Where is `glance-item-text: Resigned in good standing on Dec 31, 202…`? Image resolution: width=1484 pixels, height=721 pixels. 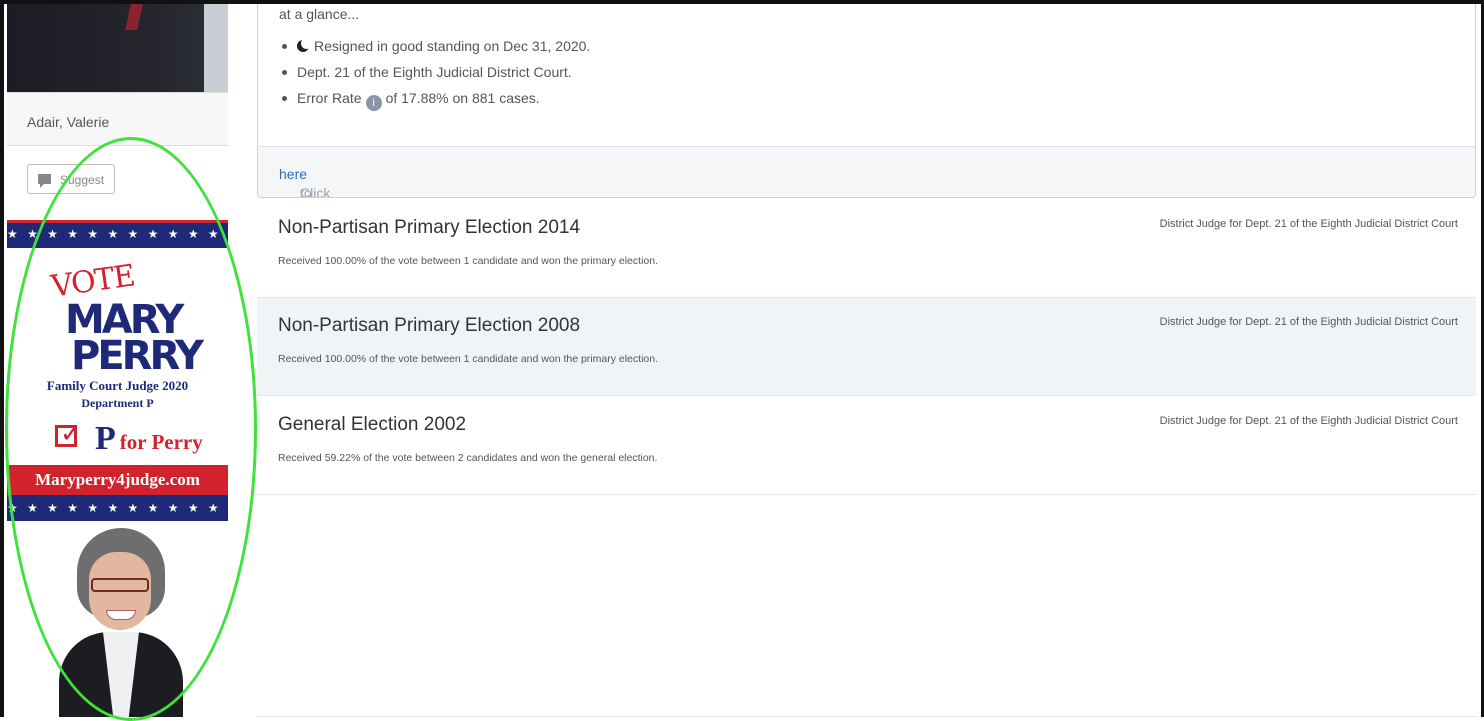
glance-item-text: Resigned in good standing on Dec 31, 202… is located at coordinates (452, 46).